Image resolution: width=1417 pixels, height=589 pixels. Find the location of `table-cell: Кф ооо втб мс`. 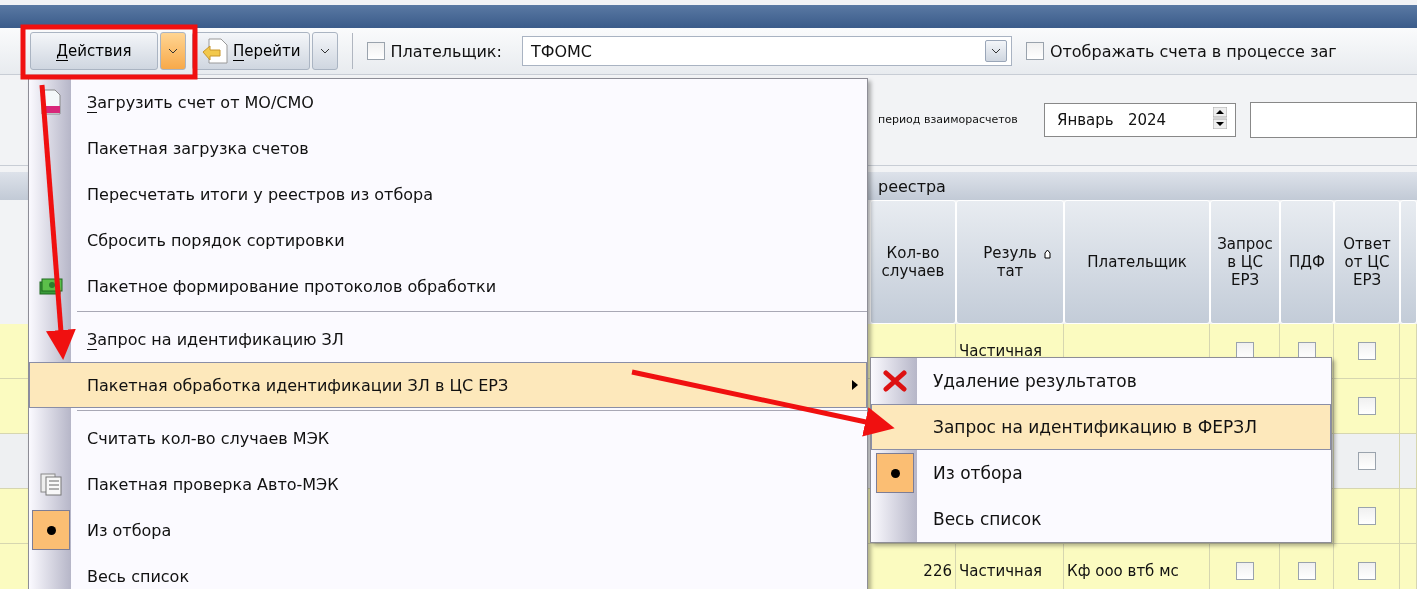

table-cell: Кф ооо втб мс is located at coordinates (1137, 566).